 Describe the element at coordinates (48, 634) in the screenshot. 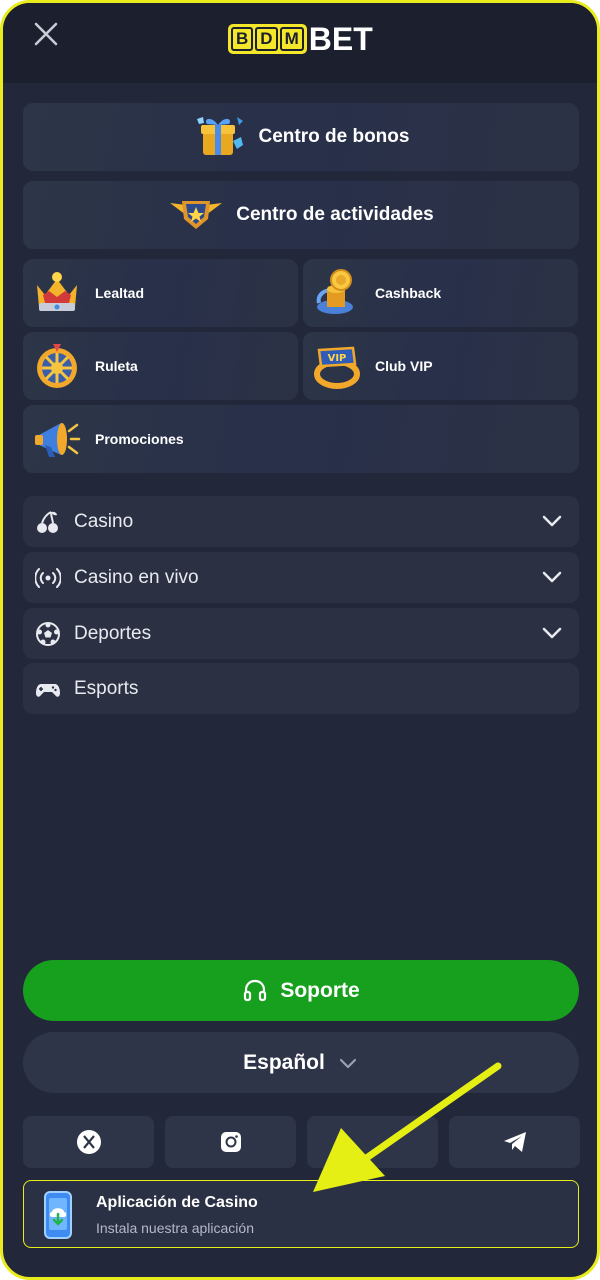

I see `soccer-ball-icon` at that location.